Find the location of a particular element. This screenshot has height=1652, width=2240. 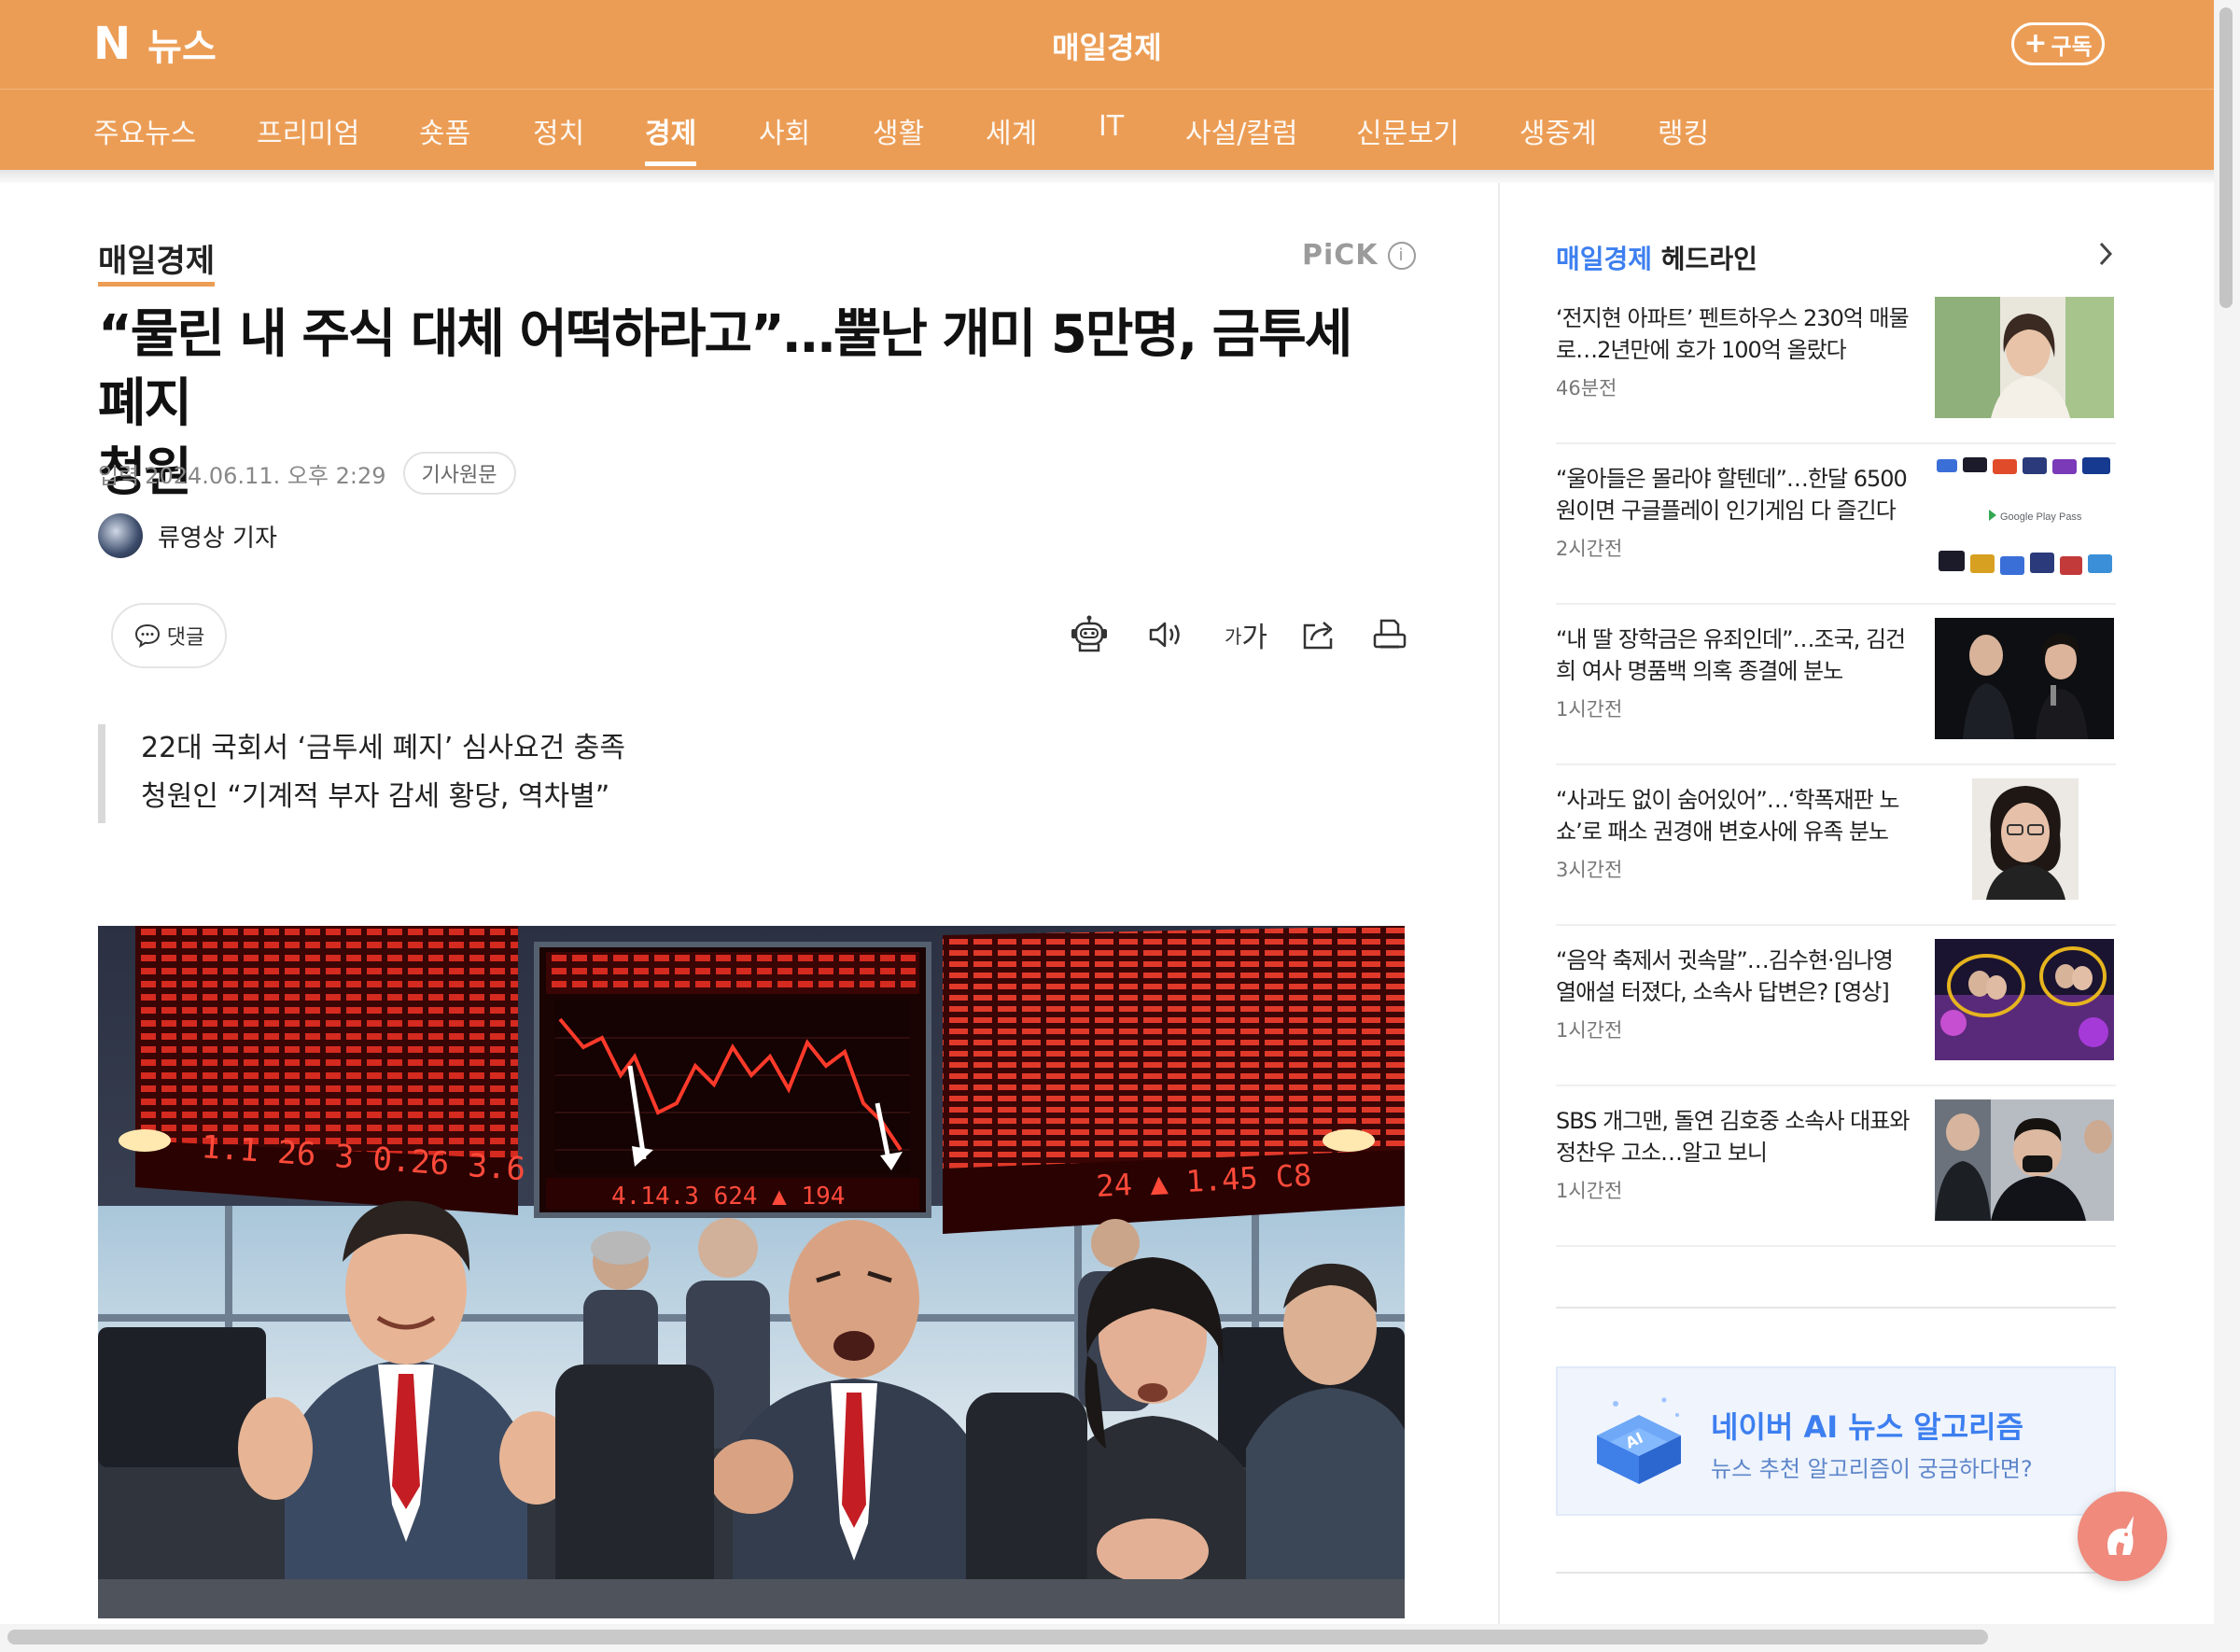

ai-algorithm-banner: AI 네이버 AI 뉴스 알고리즘 뉴스 추천 알고리즘이 궁금하다면? is located at coordinates (1836, 1441).